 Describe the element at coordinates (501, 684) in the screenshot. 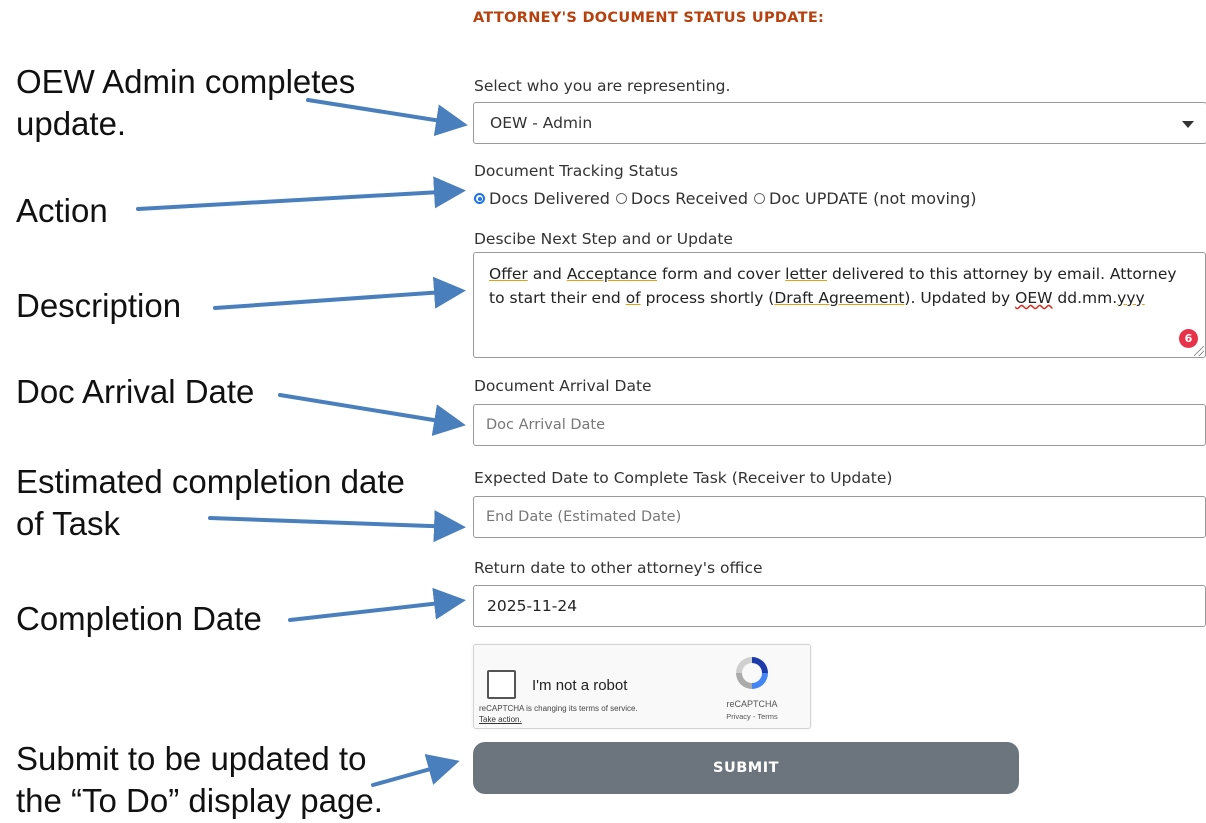

I see `recaptcha-checkbox` at that location.